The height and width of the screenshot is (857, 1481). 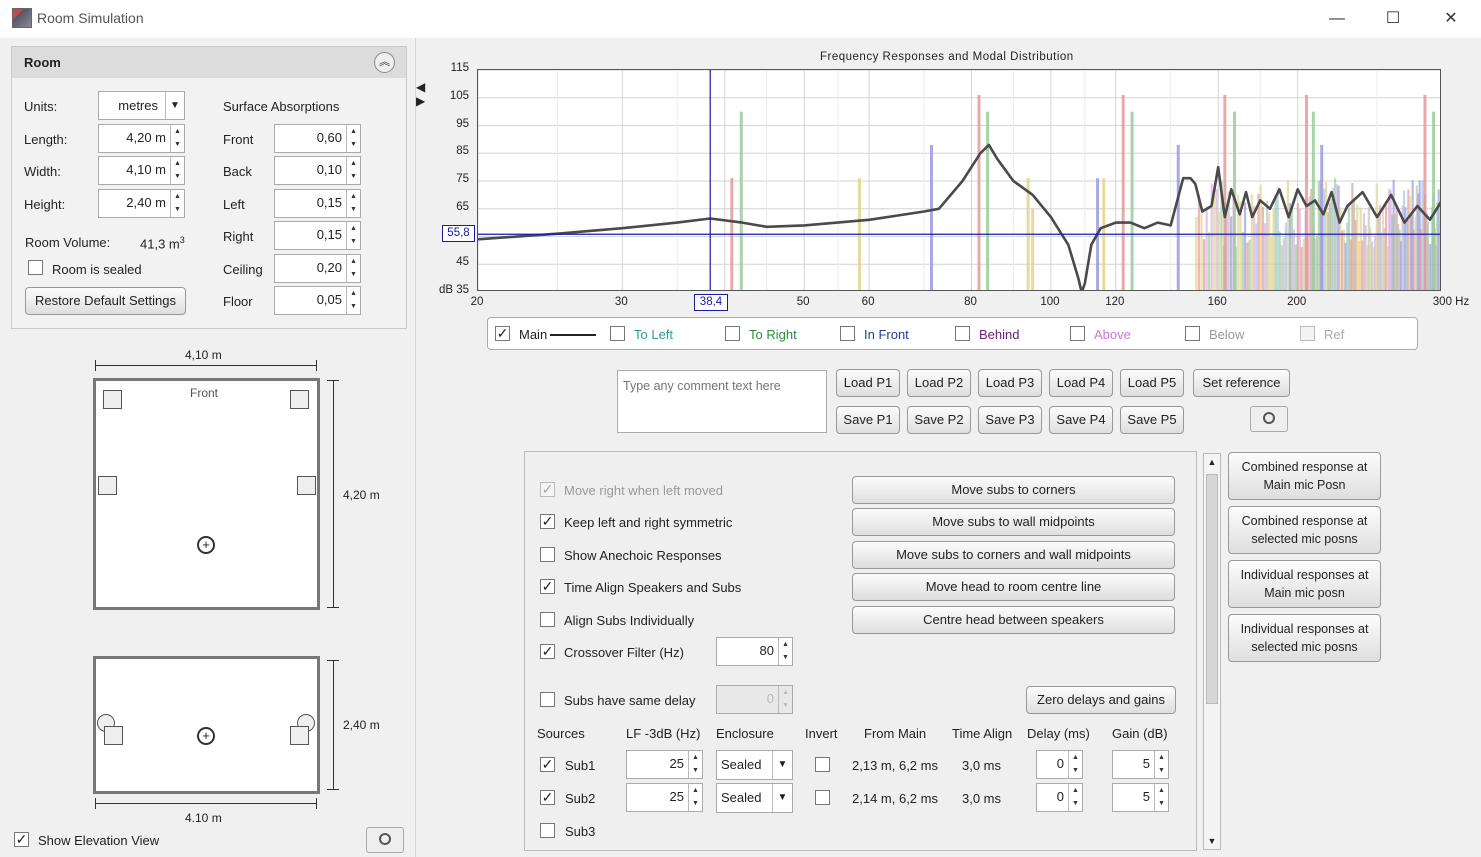 I want to click on keep-symmetric-checkbox: ✓, so click(x=547, y=521).